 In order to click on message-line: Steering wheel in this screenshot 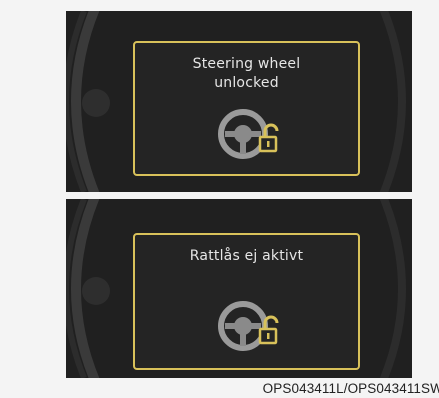, I will do `click(246, 64)`.